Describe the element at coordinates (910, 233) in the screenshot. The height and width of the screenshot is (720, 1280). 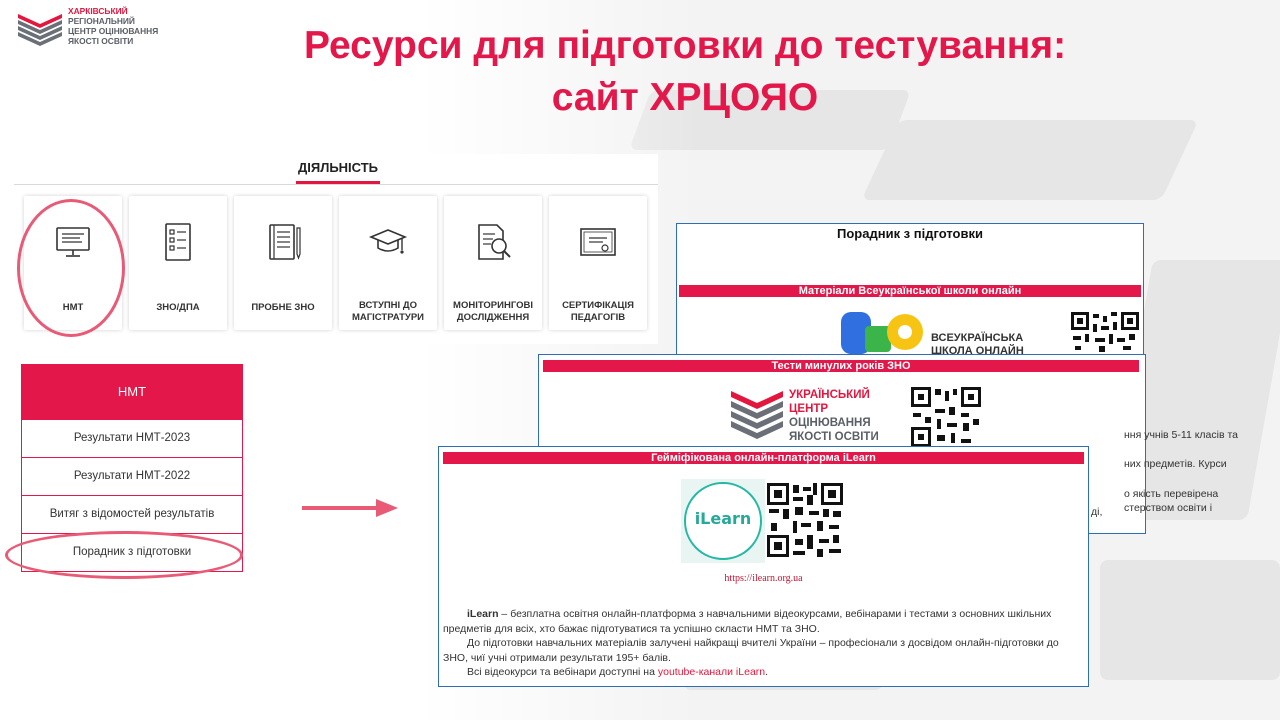
I see `guide-heading: Порадник з підготовки` at that location.